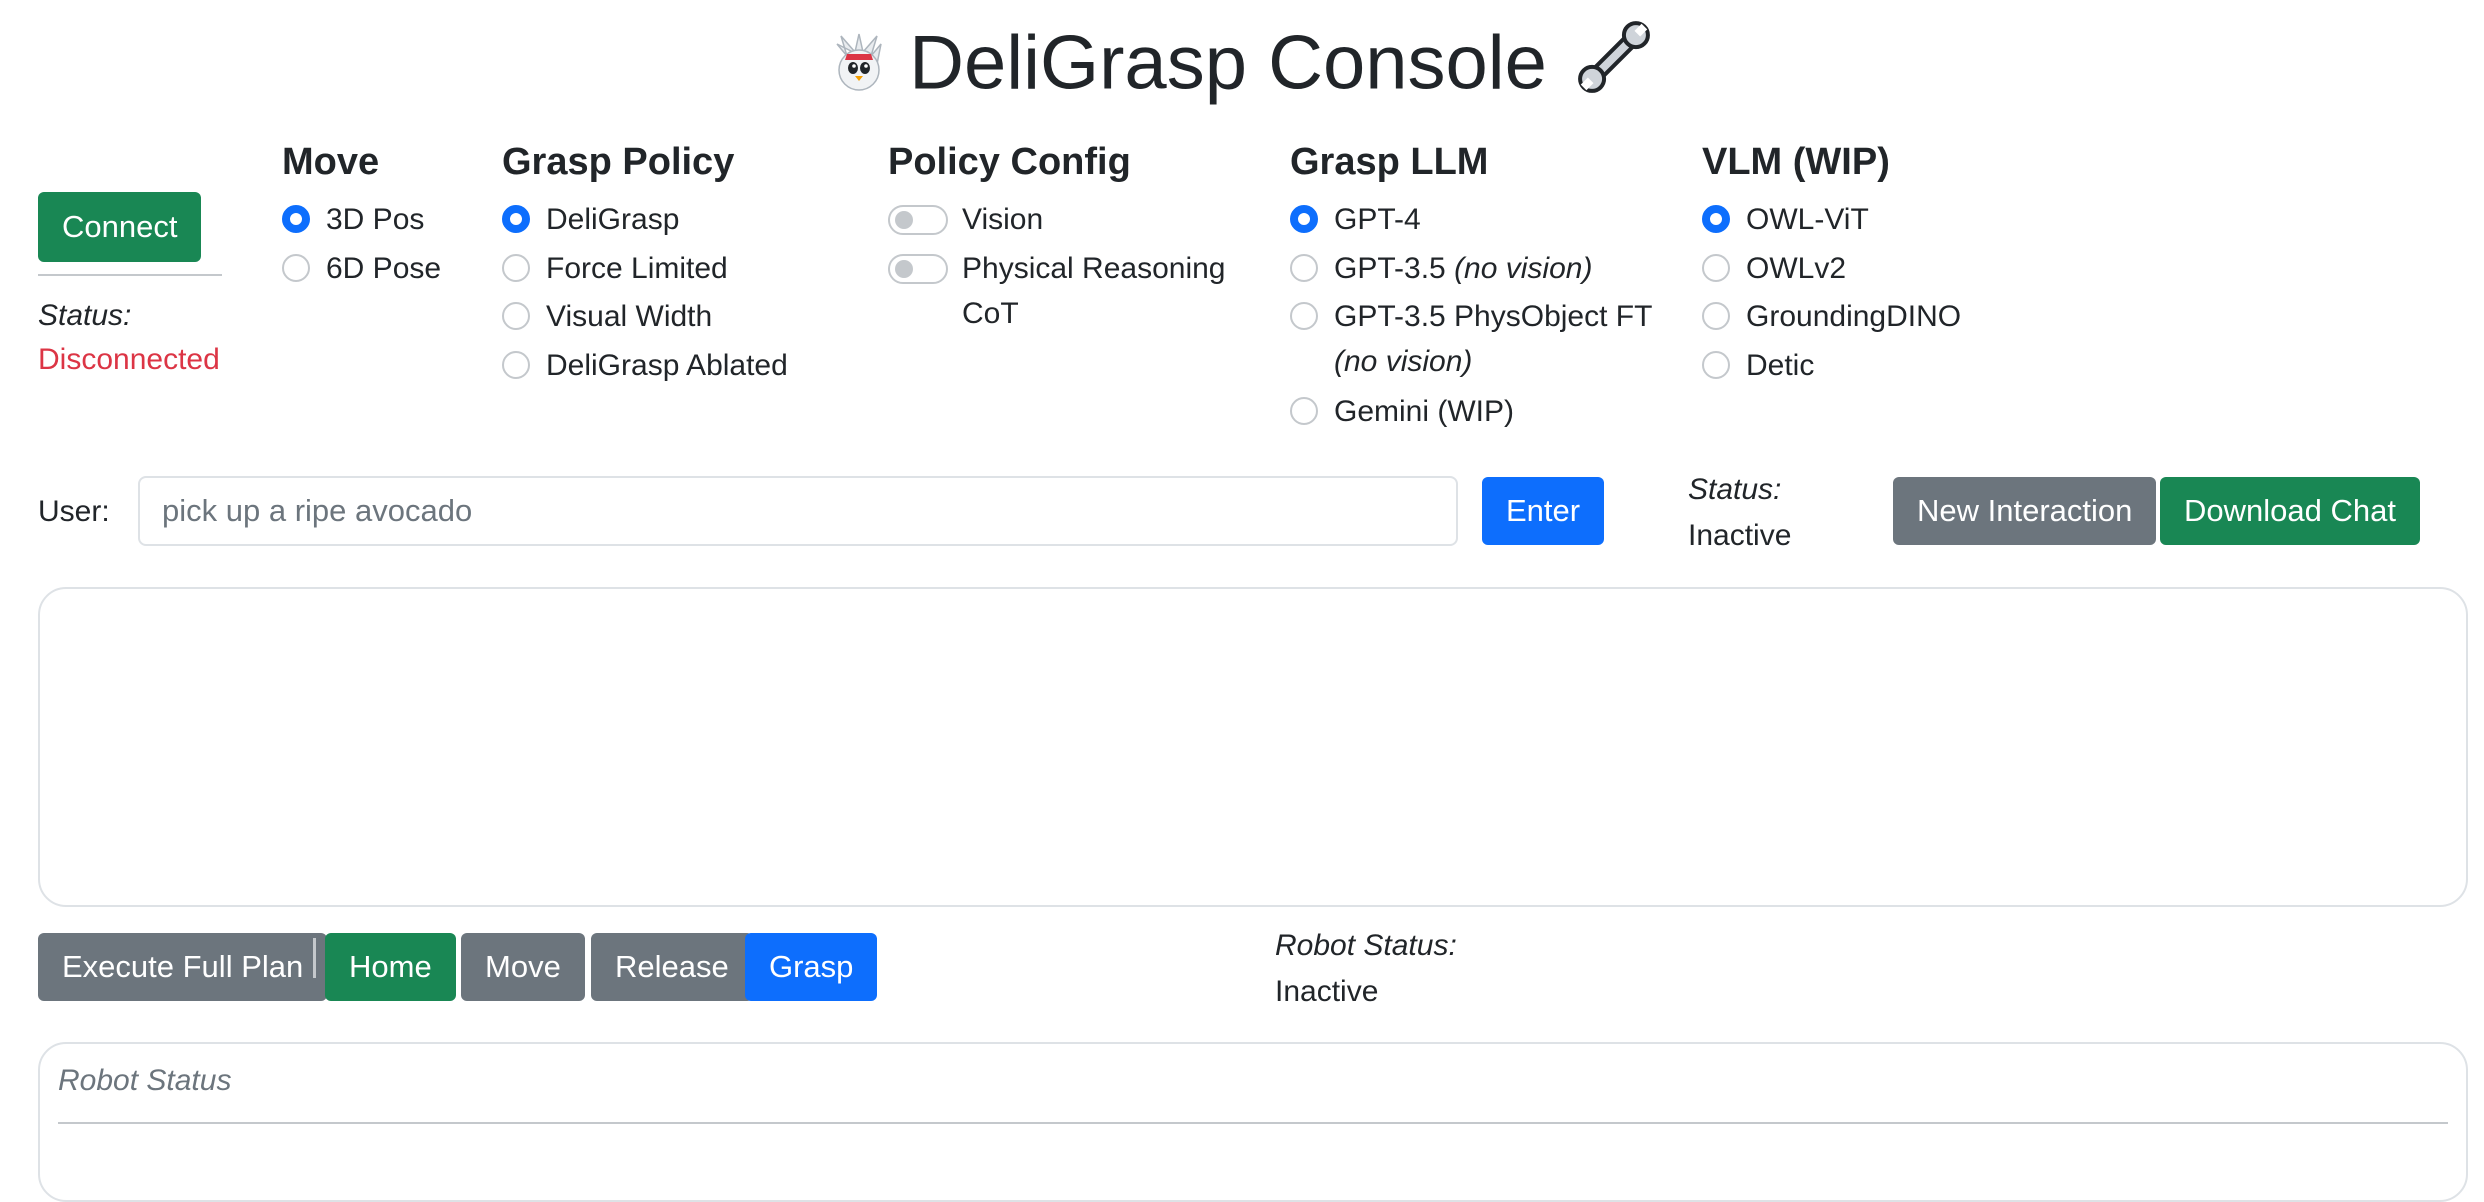 The width and height of the screenshot is (2484, 1202). What do you see at coordinates (314, 958) in the screenshot?
I see `button-separator` at bounding box center [314, 958].